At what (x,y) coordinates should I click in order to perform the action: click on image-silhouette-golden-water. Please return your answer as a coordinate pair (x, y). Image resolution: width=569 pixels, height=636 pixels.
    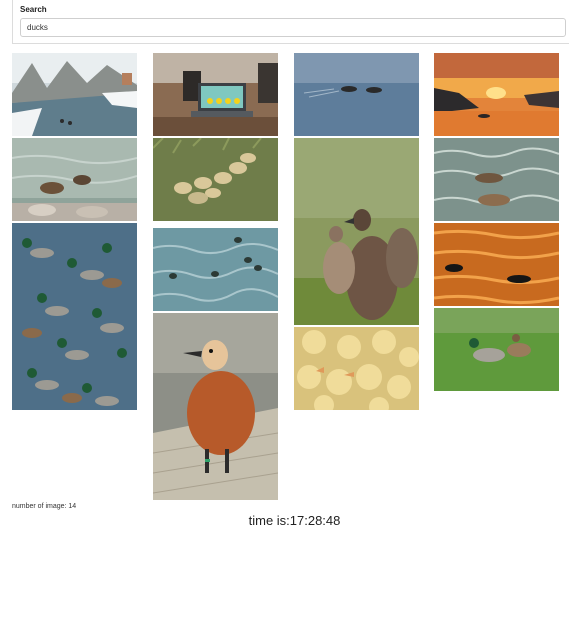
    Looking at the image, I should click on (496, 264).